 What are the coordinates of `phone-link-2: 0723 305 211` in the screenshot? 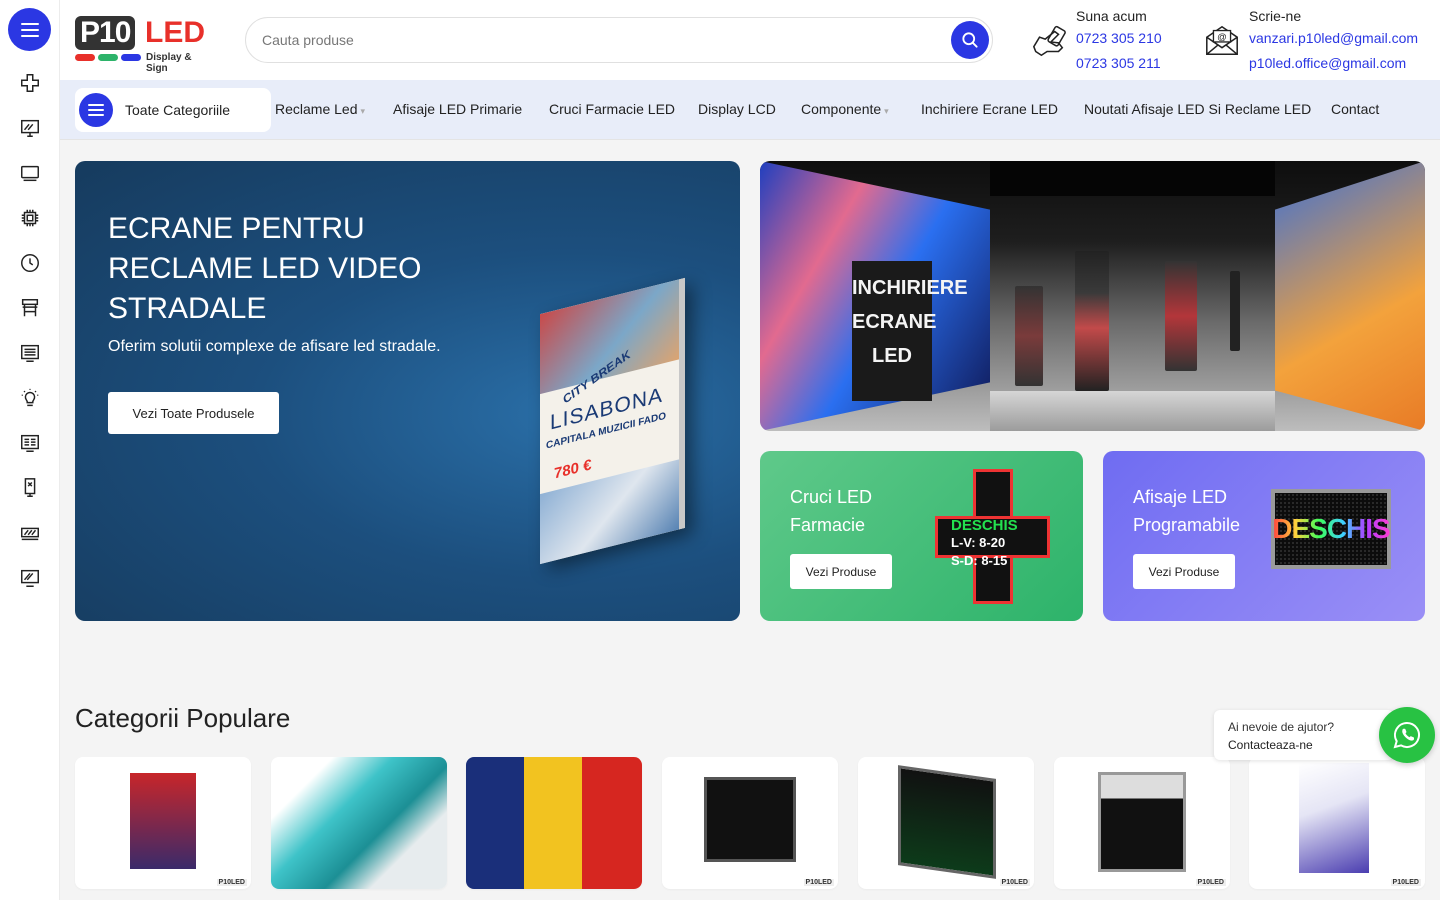 It's located at (1118, 63).